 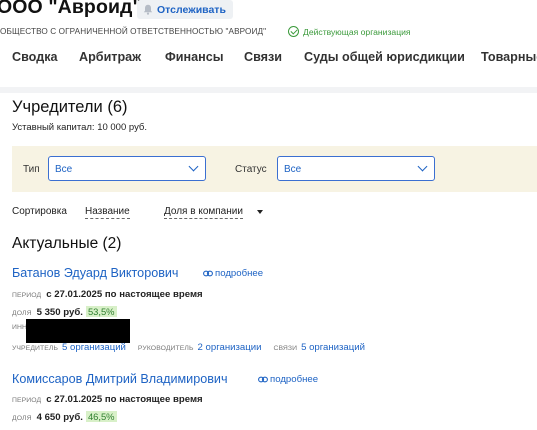 I want to click on type-filter-select: Все, so click(x=127, y=168).